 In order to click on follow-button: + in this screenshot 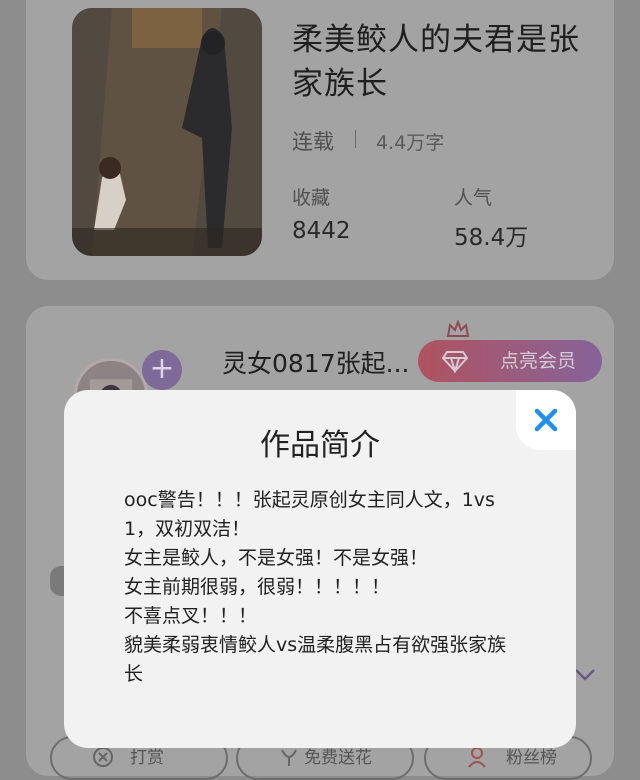, I will do `click(162, 370)`.